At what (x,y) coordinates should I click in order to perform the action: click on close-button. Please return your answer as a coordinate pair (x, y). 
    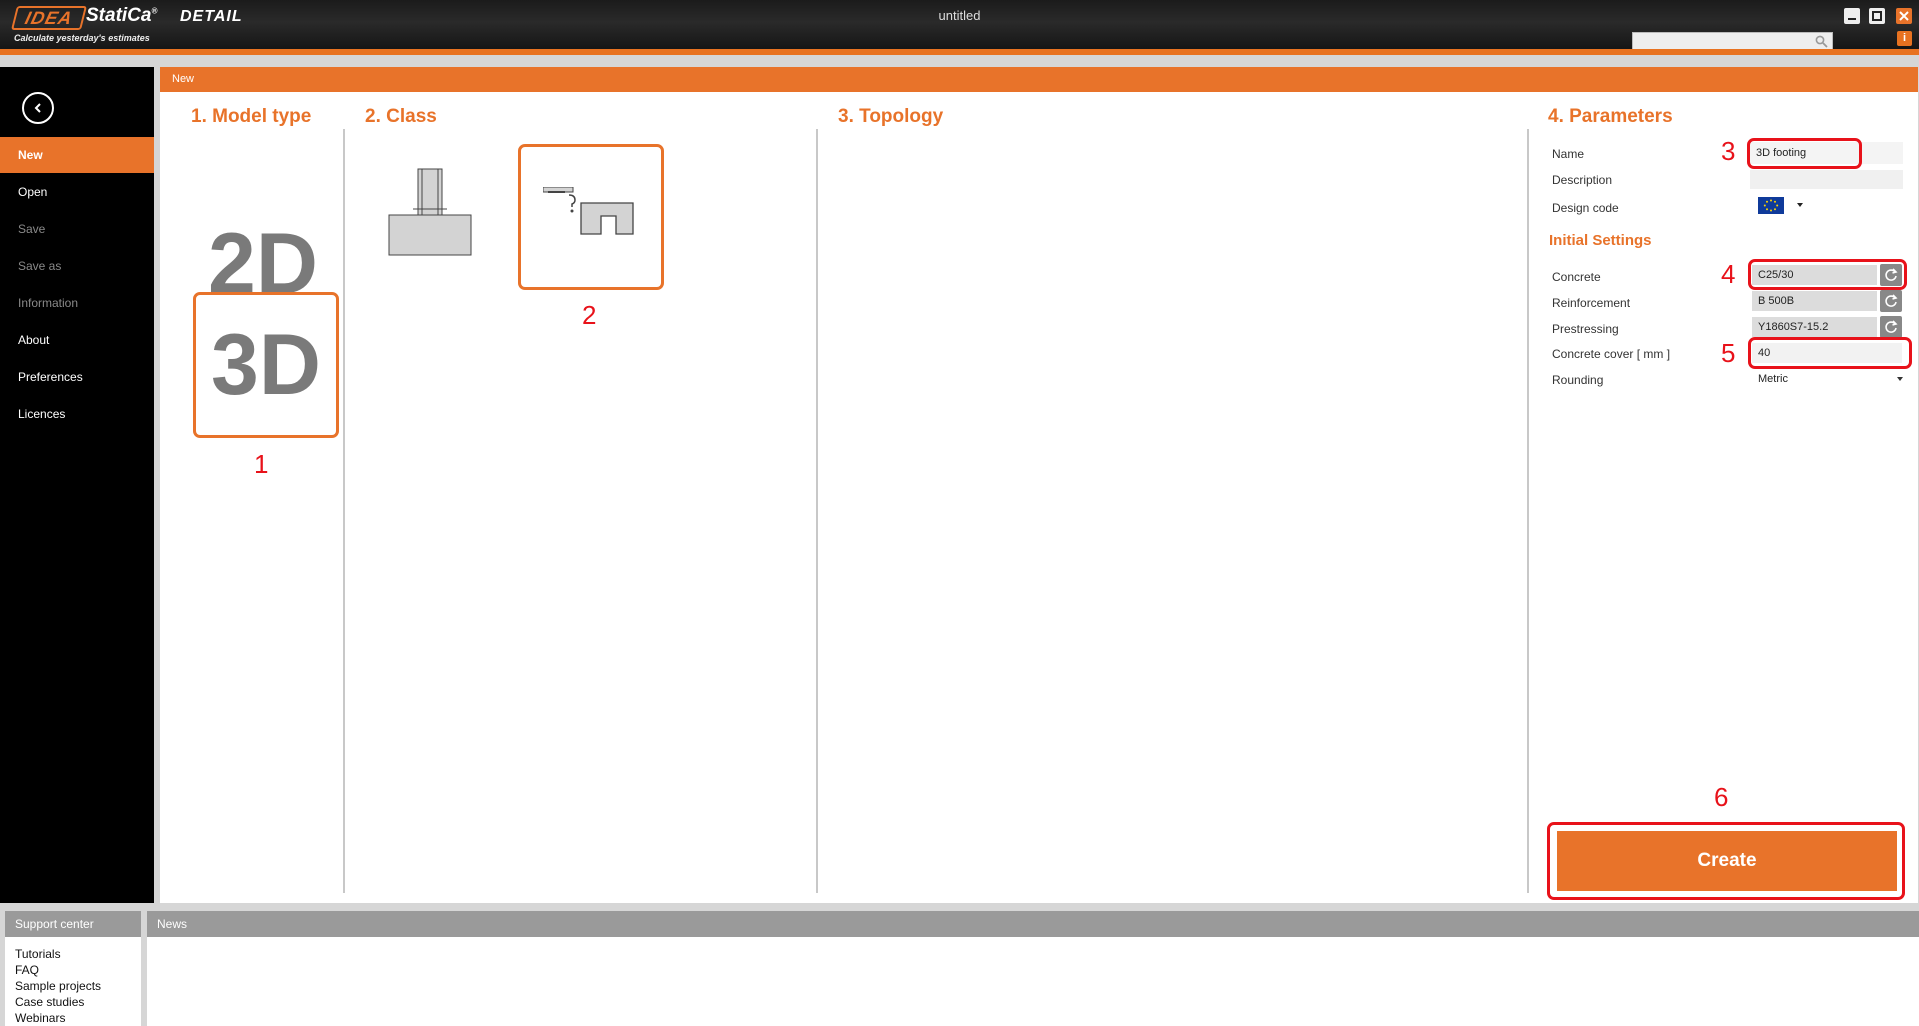
    Looking at the image, I should click on (1904, 16).